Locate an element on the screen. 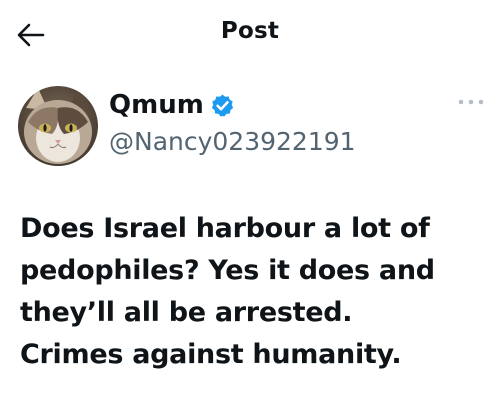  page-title: Post is located at coordinates (250, 31).